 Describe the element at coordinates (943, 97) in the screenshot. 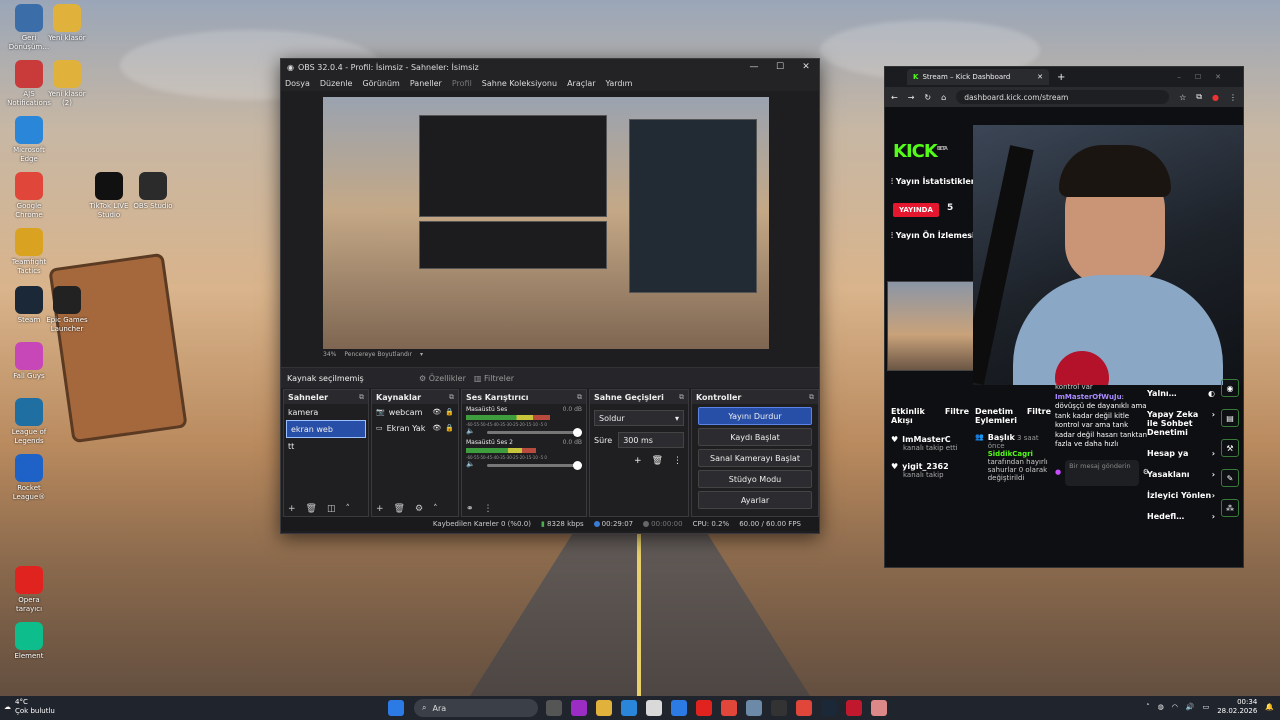

I see `home-icon: ⌂` at that location.